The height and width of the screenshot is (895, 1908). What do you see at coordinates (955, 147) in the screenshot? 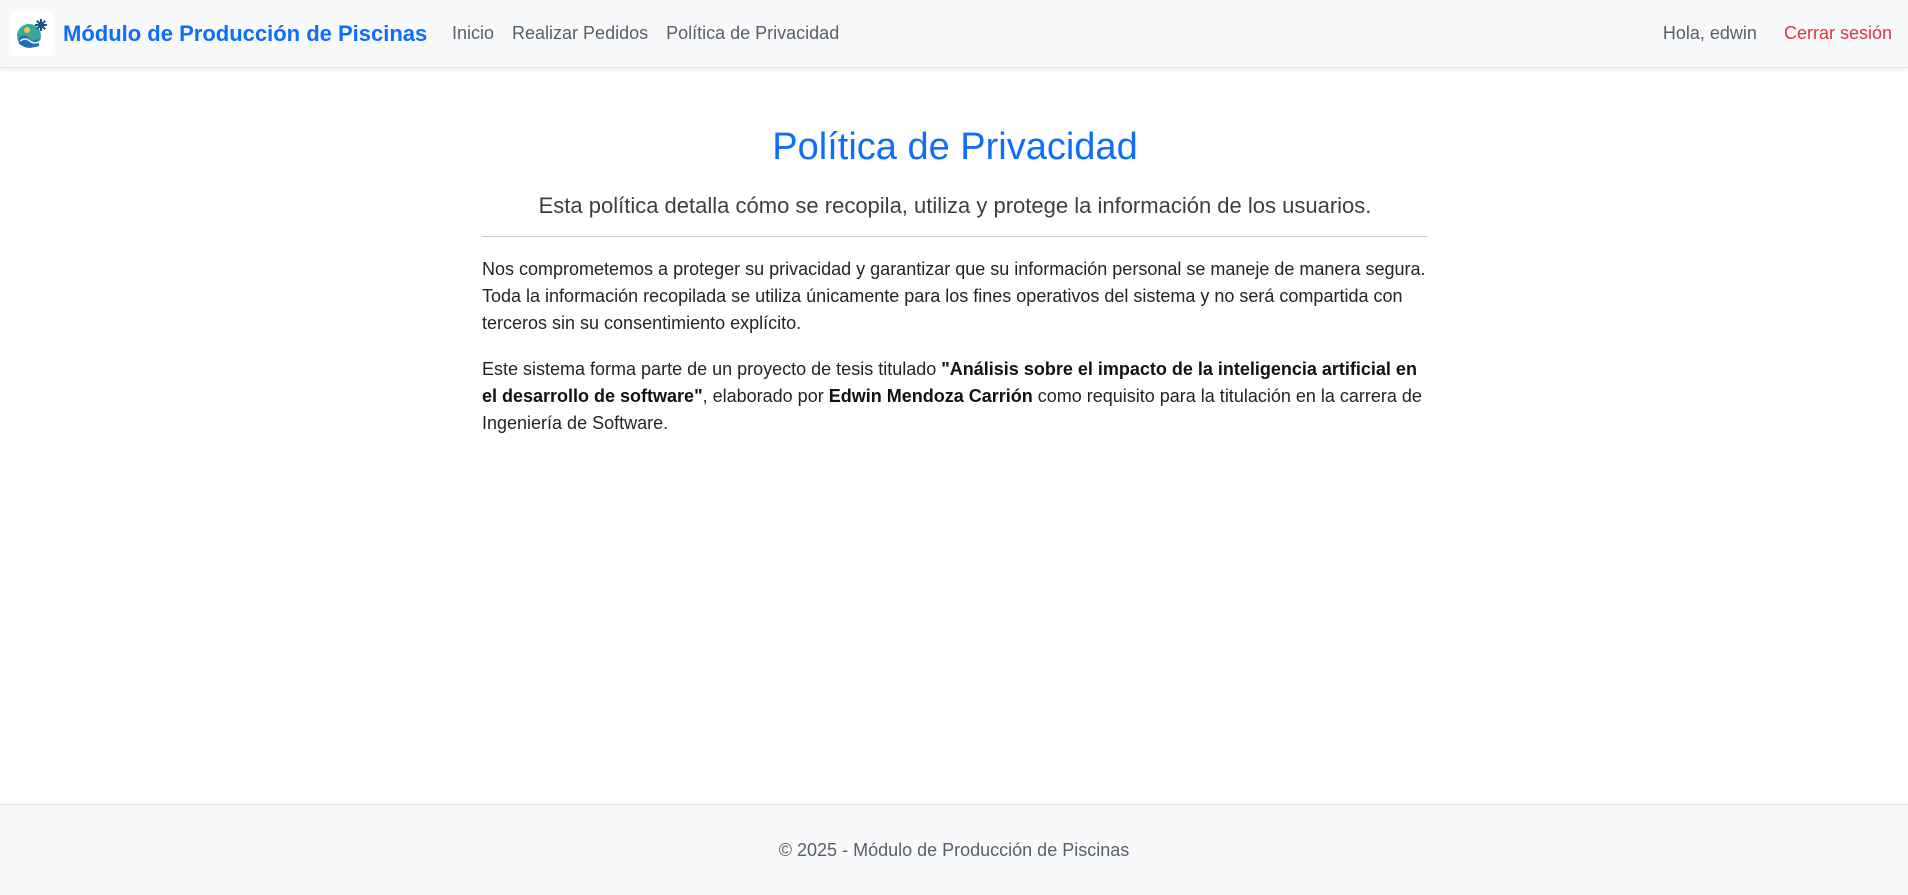
I see `page-title: Política de Privacidad` at bounding box center [955, 147].